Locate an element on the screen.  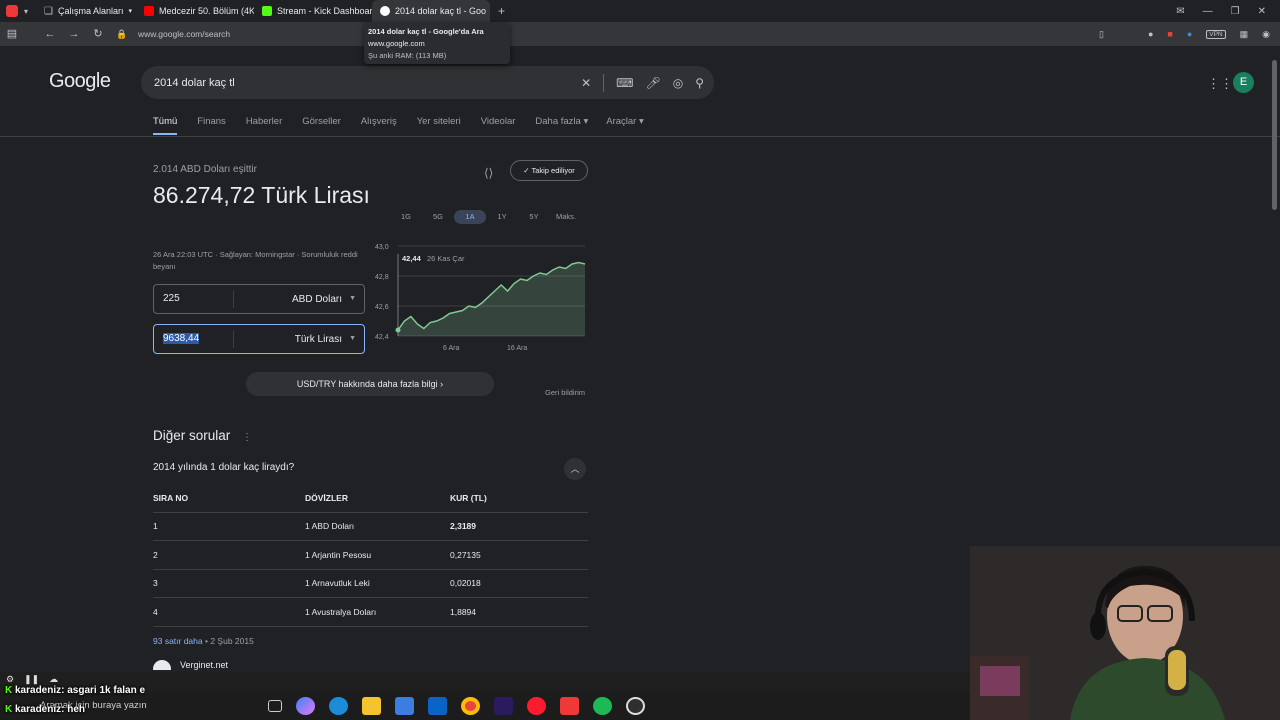
vpn-icon: VPN is located at coordinates (1216, 34).